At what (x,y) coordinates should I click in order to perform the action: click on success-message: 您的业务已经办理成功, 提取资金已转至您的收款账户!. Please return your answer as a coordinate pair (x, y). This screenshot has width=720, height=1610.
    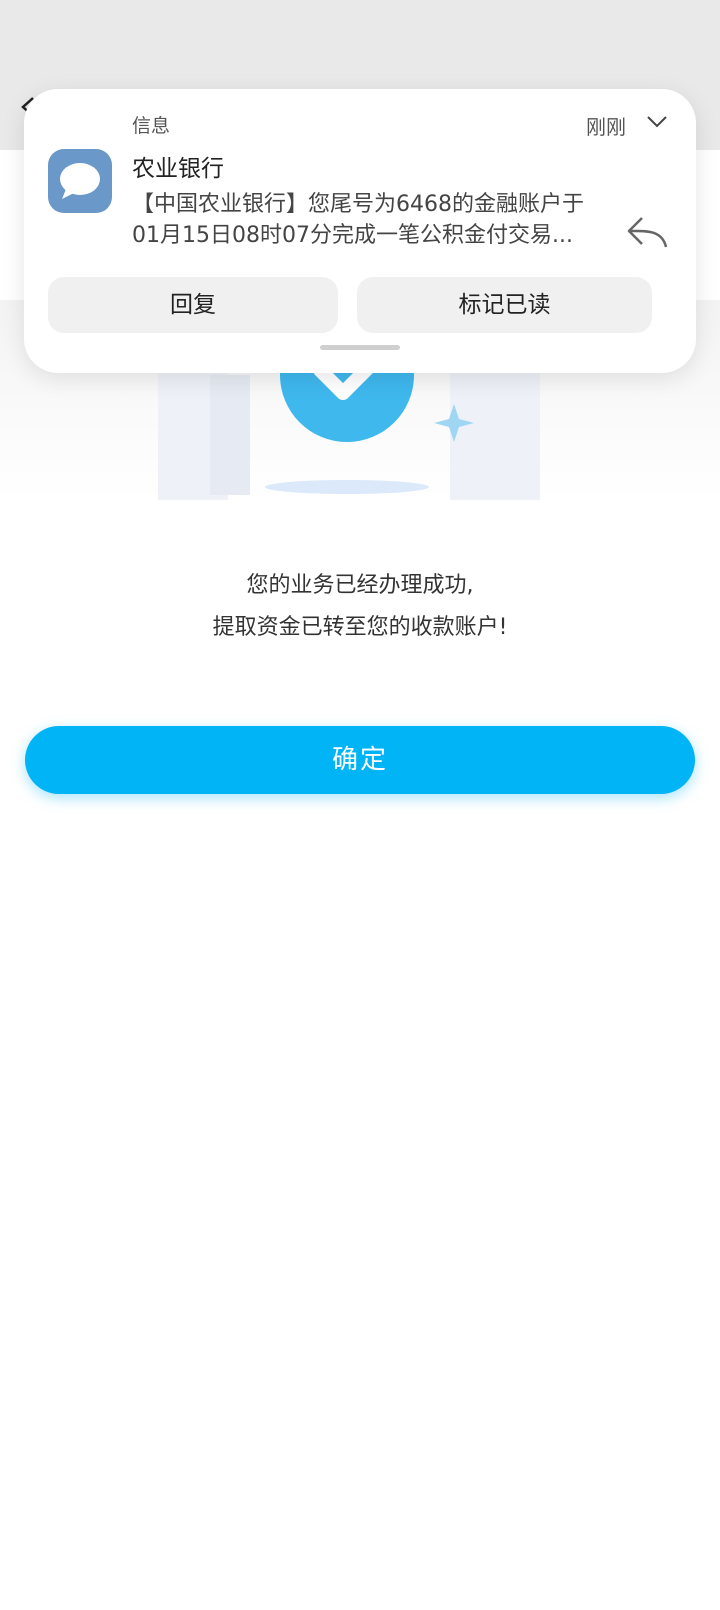
    Looking at the image, I should click on (360, 607).